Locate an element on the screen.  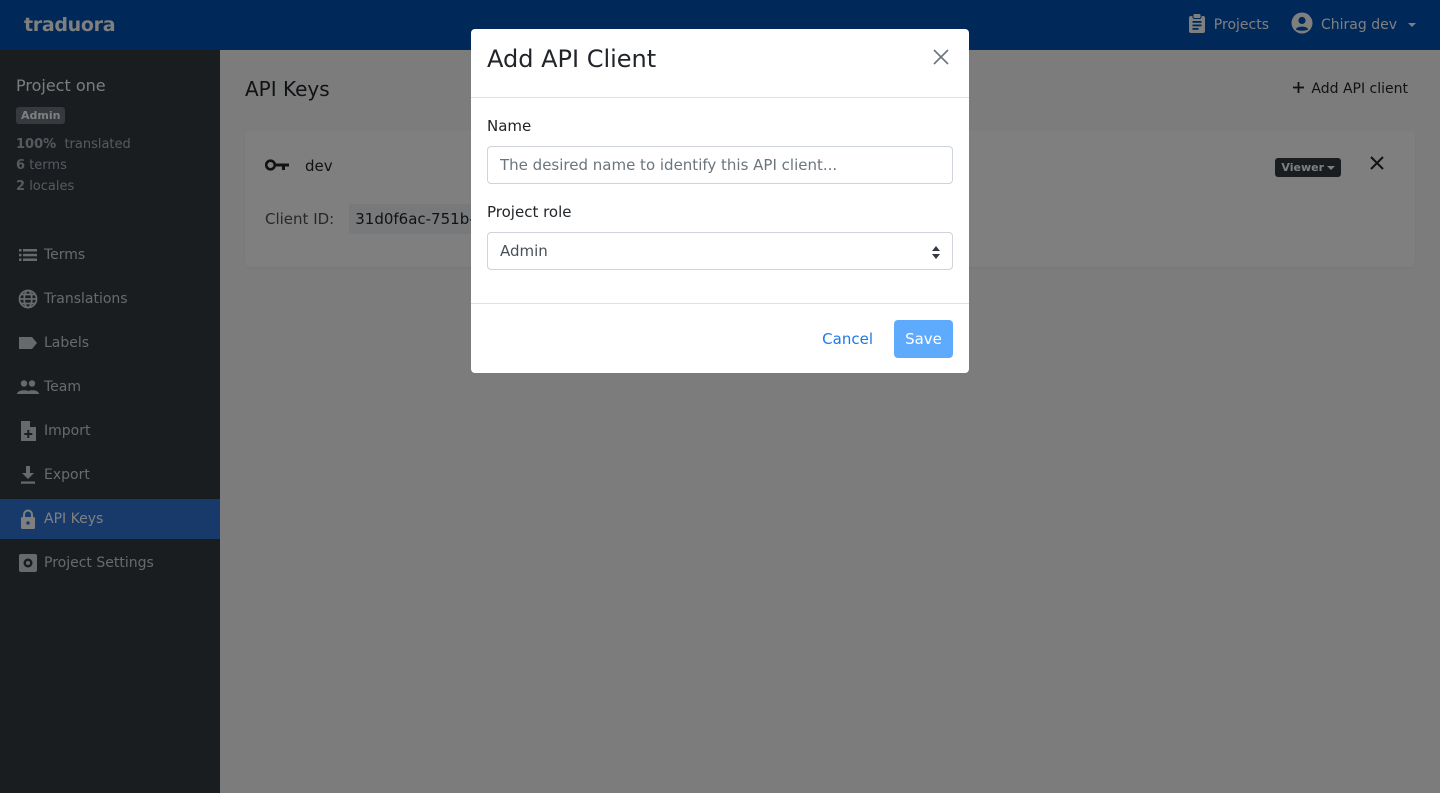
project-role-value: Admin is located at coordinates (524, 251).